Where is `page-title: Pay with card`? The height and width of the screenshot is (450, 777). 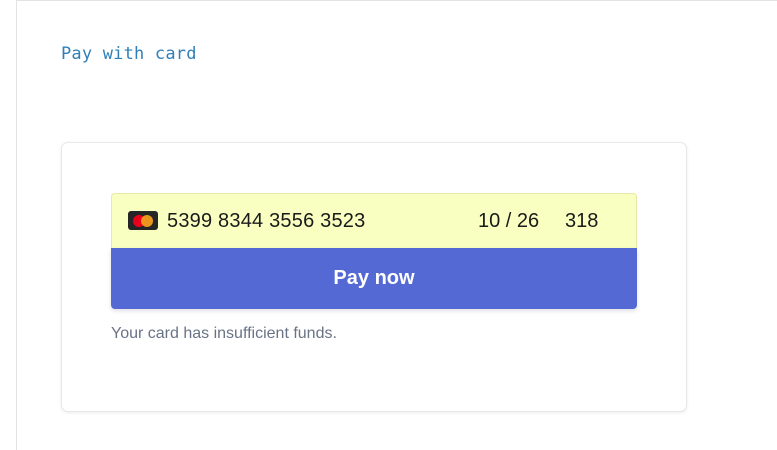
page-title: Pay with card is located at coordinates (129, 54).